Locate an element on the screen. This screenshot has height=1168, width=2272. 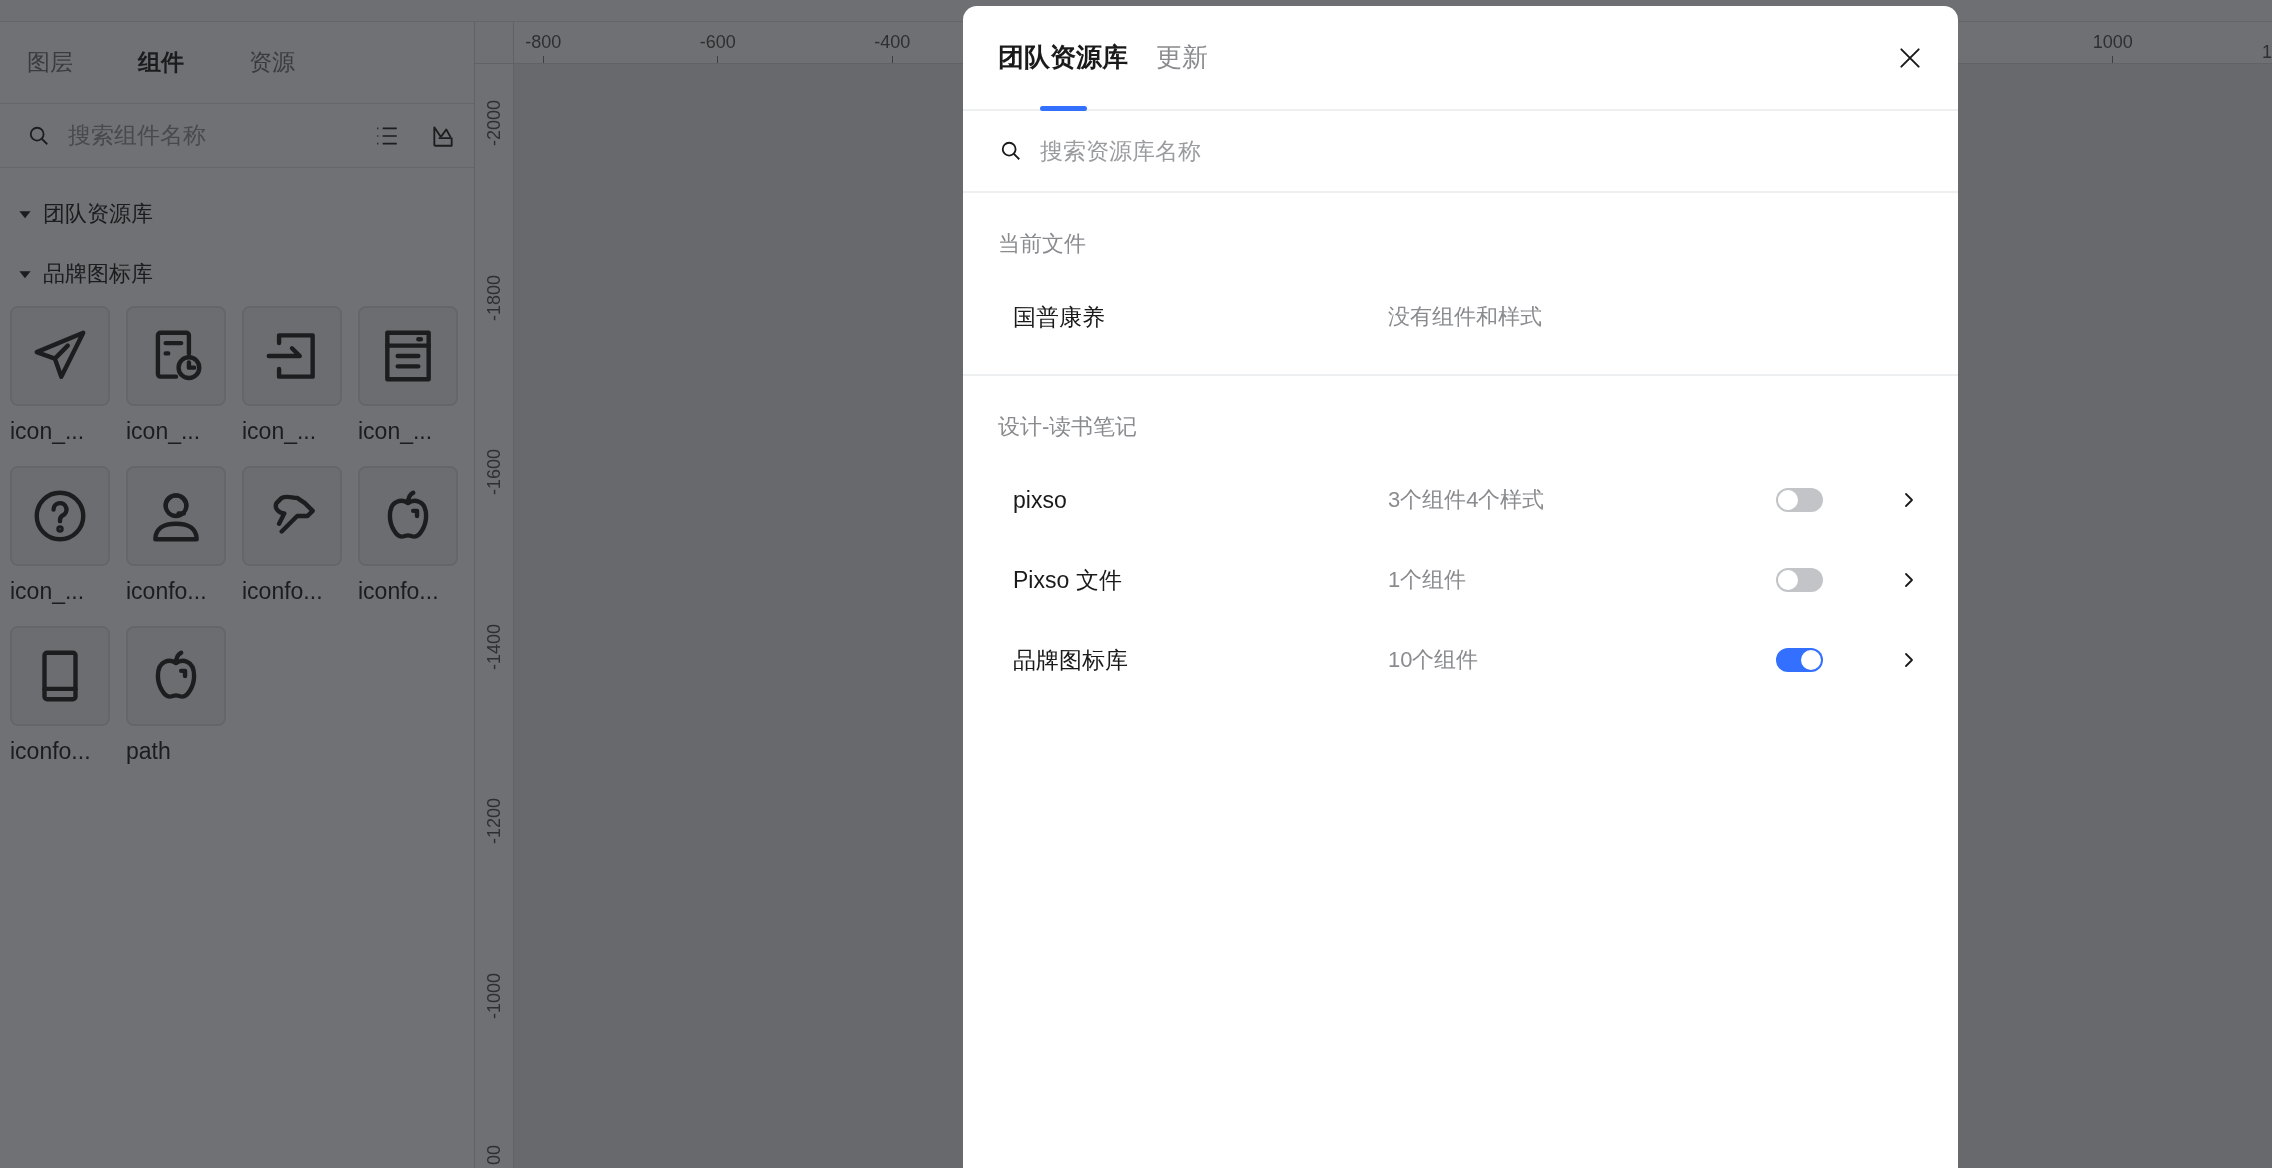
ruler-label: -800 is located at coordinates (543, 42).